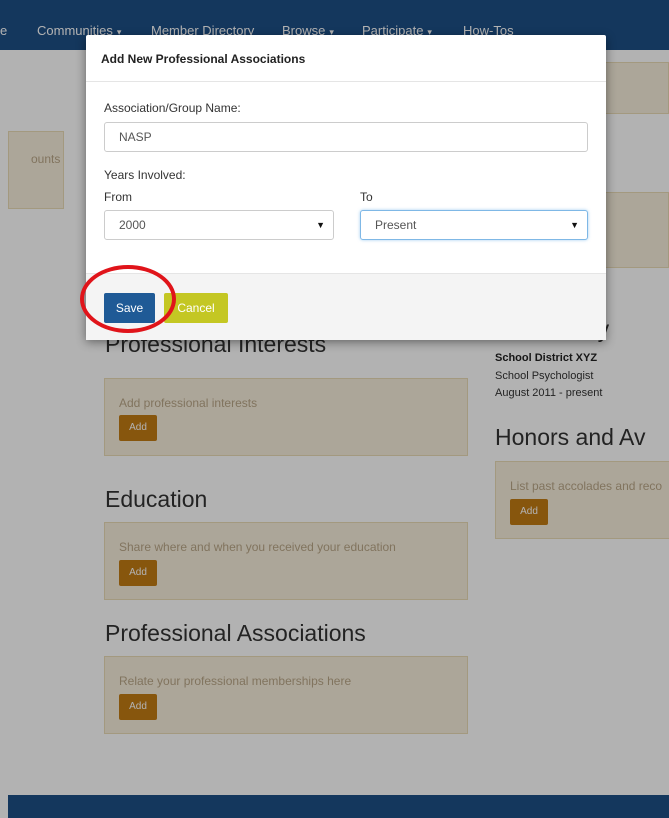 The image size is (669, 818). What do you see at coordinates (172, 108) in the screenshot?
I see `association-name-label: Association/Group Name:` at bounding box center [172, 108].